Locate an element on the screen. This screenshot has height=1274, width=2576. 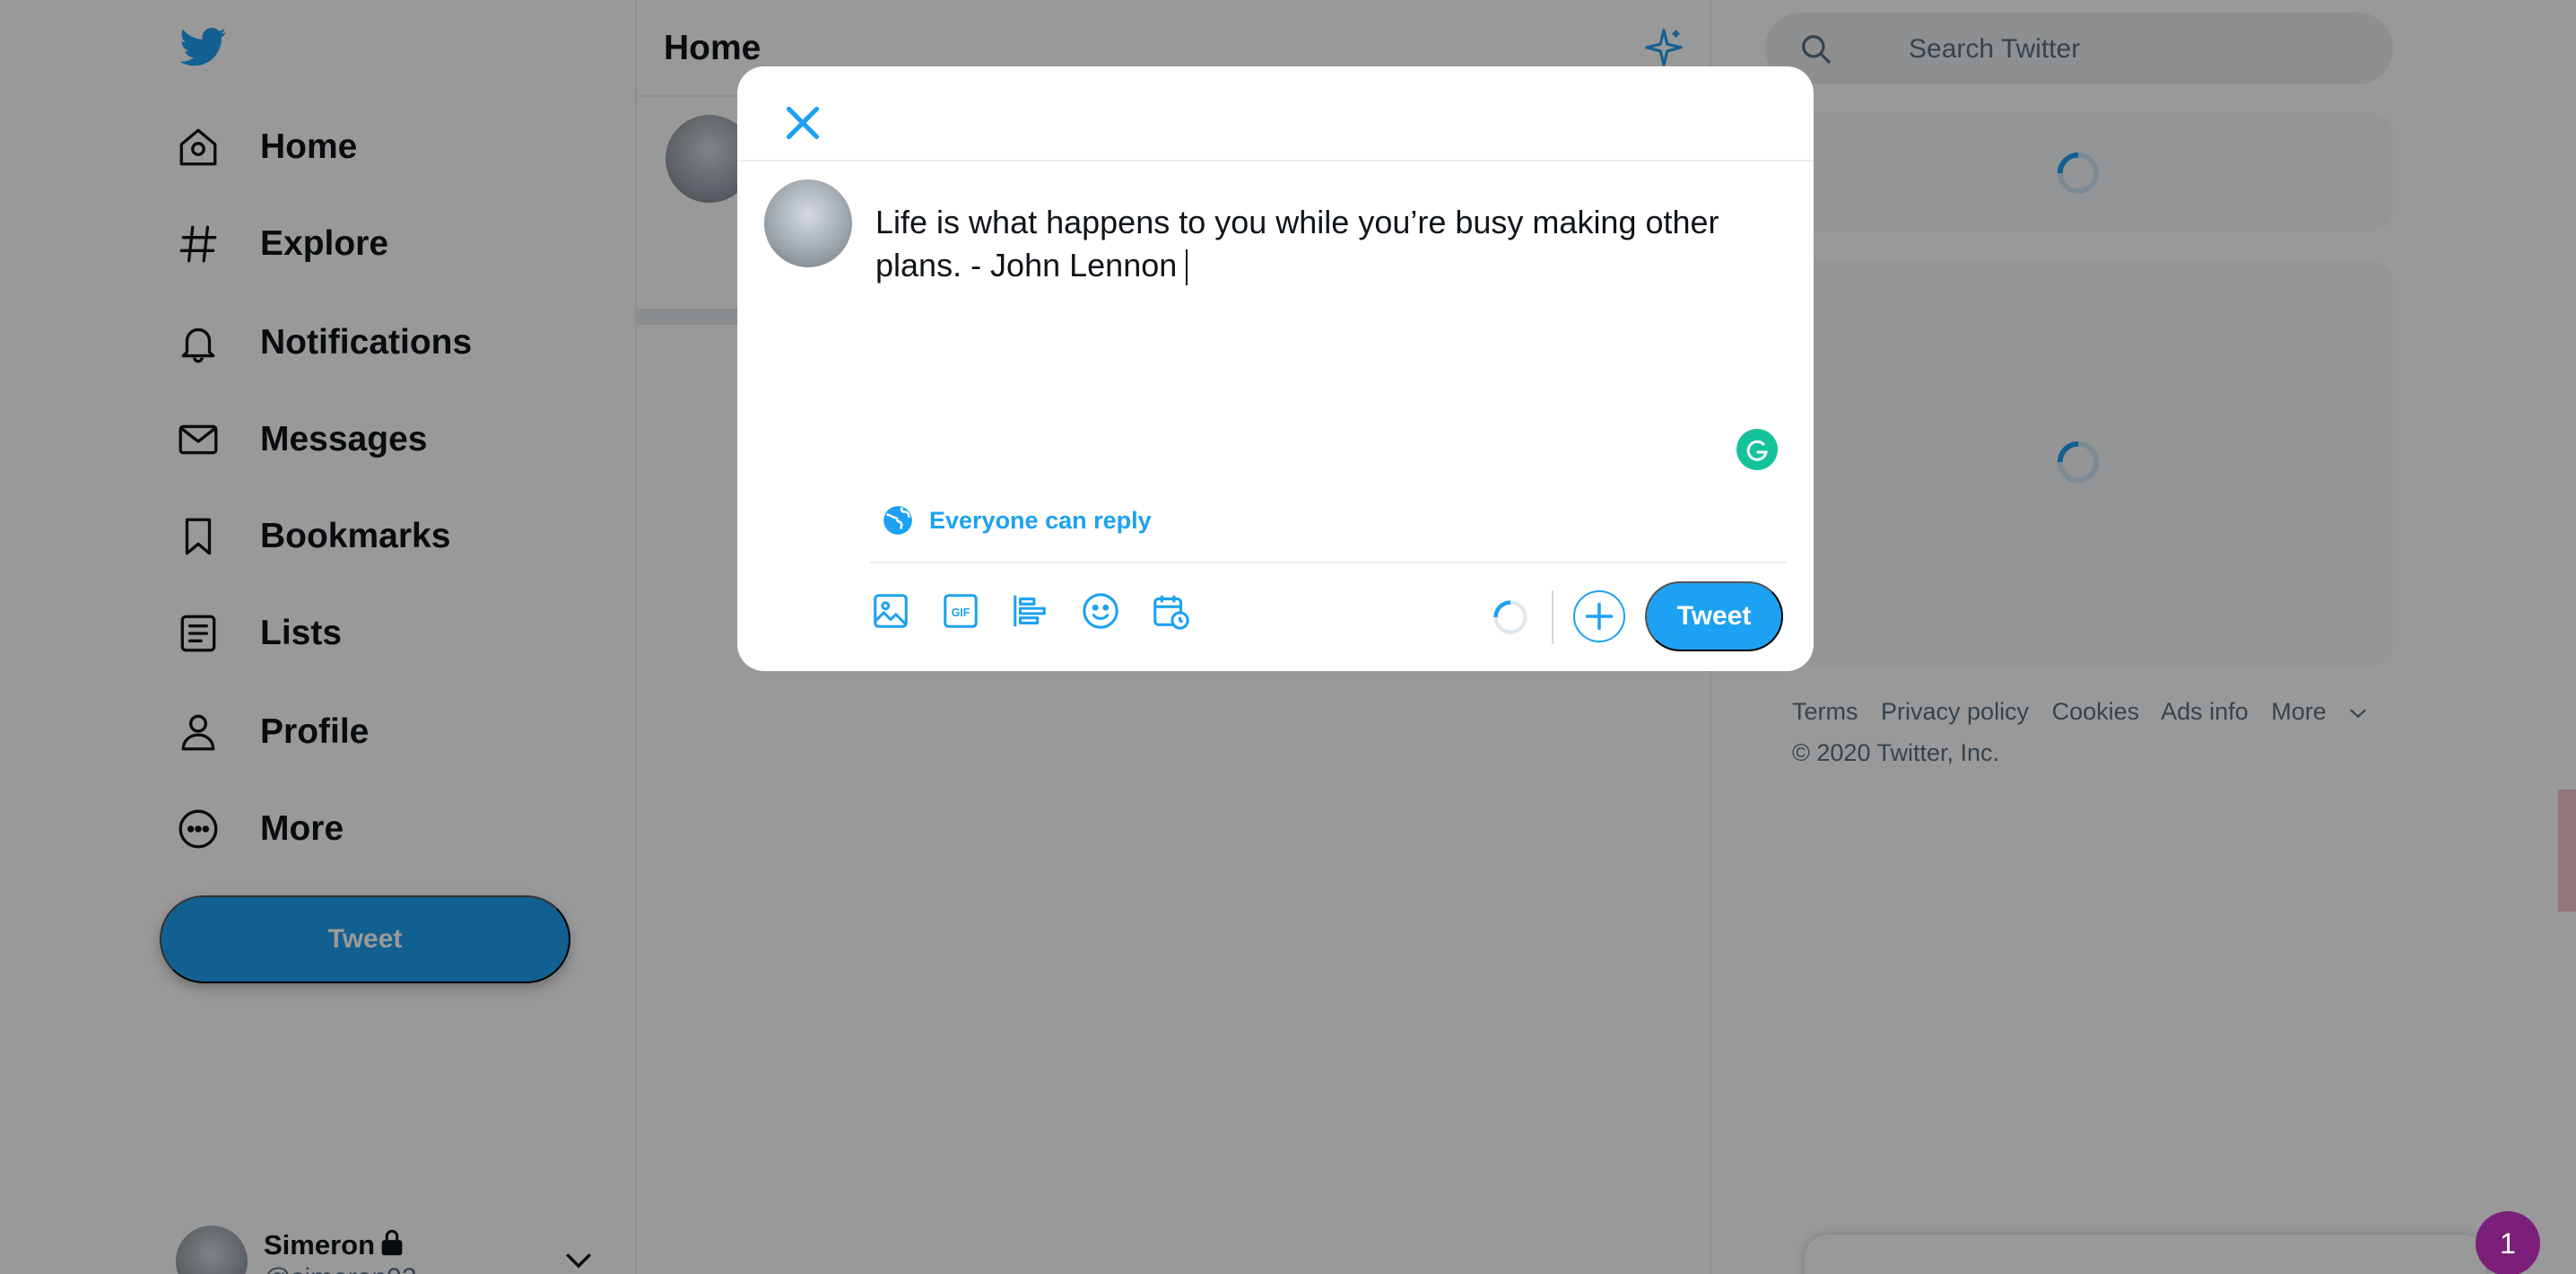
reply-setting-button: Everyone can reply is located at coordinates (1016, 520).